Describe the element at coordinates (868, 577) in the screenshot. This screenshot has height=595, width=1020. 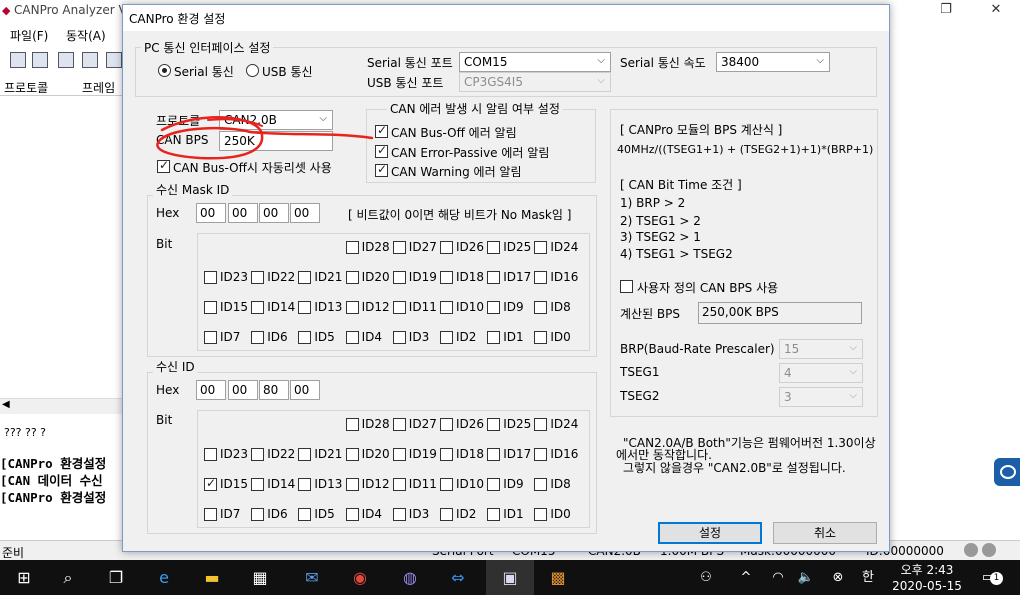
I see `ime-indicator: 한` at that location.